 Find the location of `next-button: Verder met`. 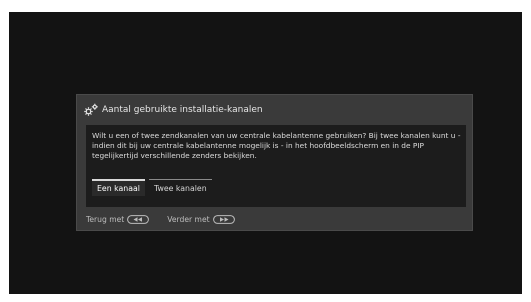

next-button: Verder met is located at coordinates (201, 219).